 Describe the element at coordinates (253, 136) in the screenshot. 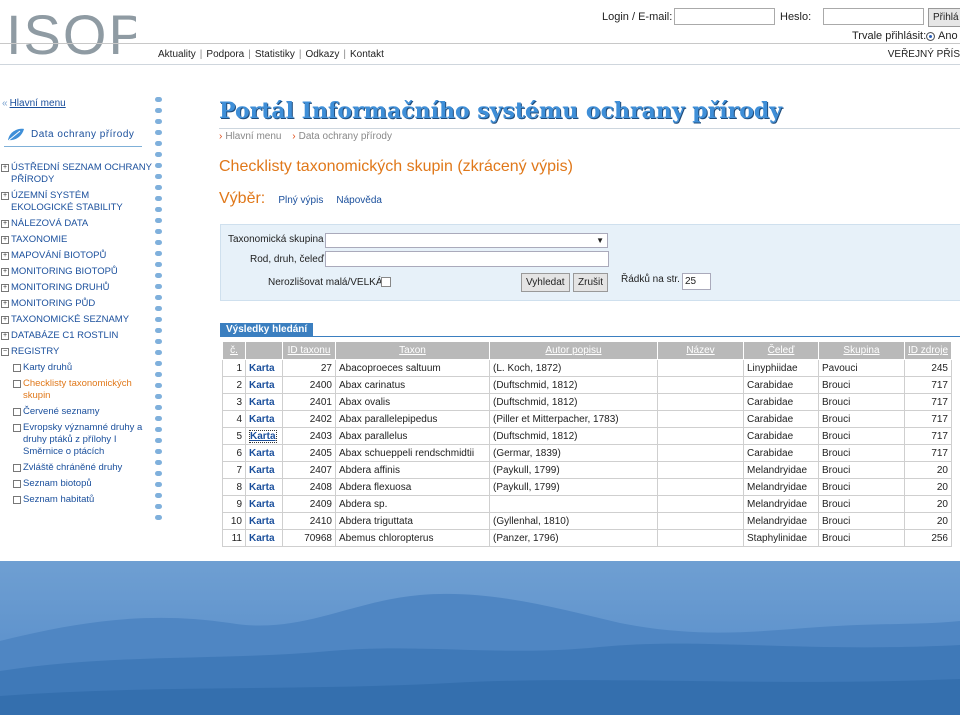

I see `breadcrumb-item: Hlavní menu` at that location.